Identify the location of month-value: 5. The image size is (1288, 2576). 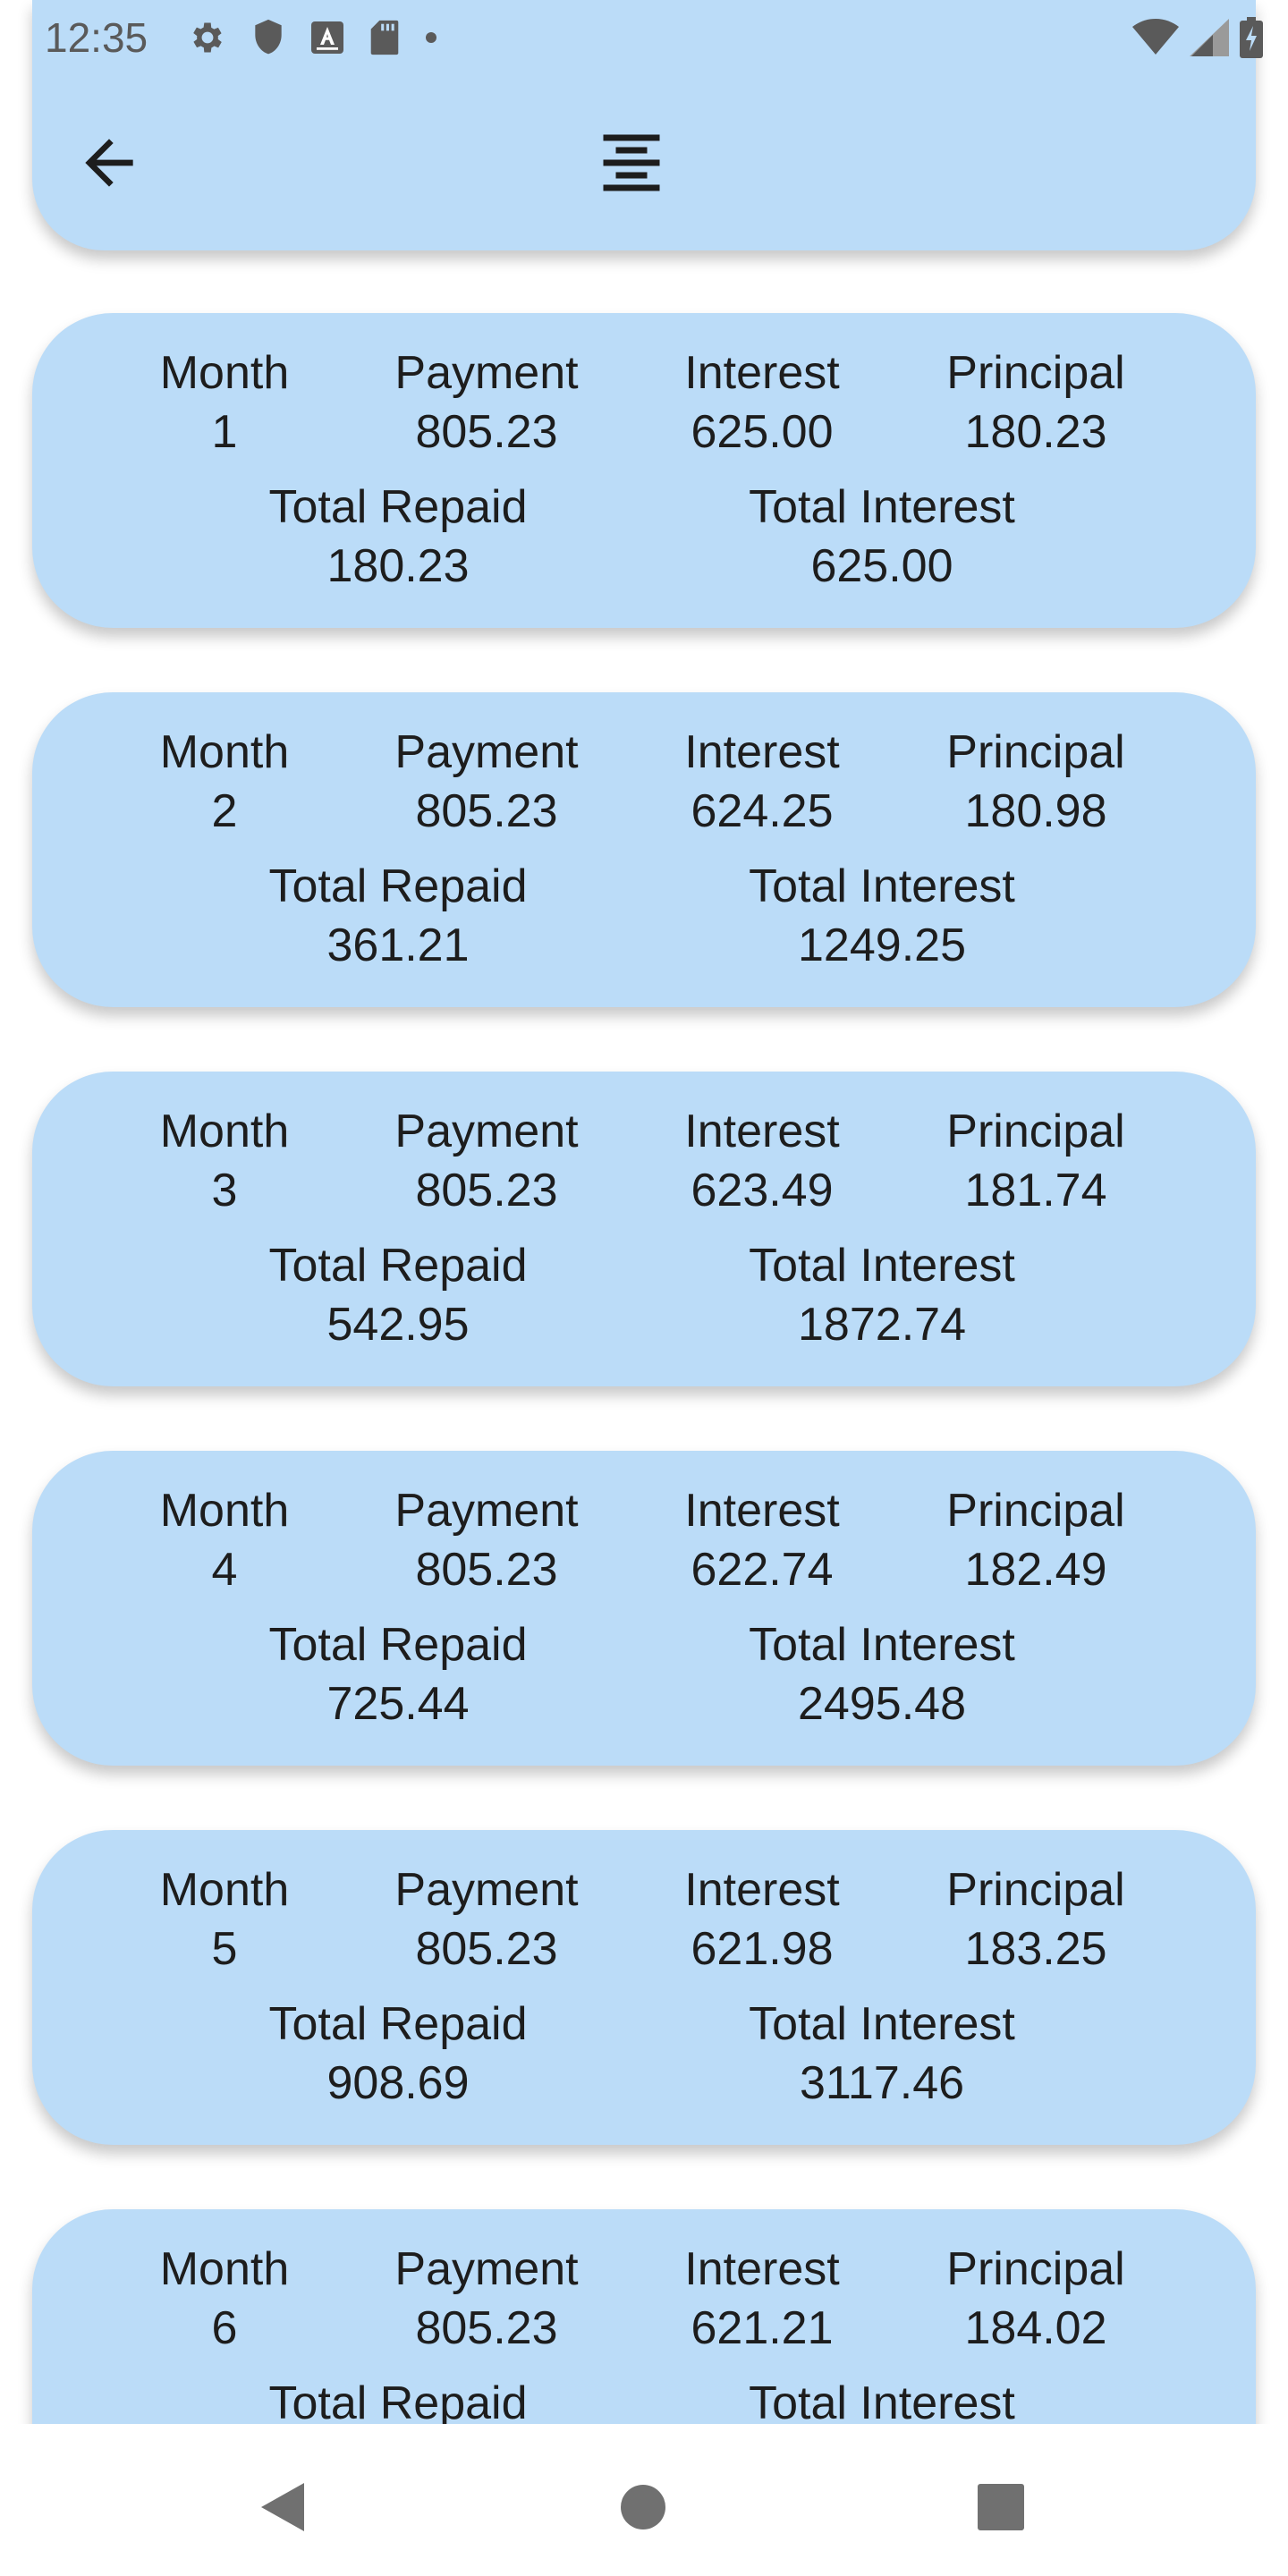
(224, 1949).